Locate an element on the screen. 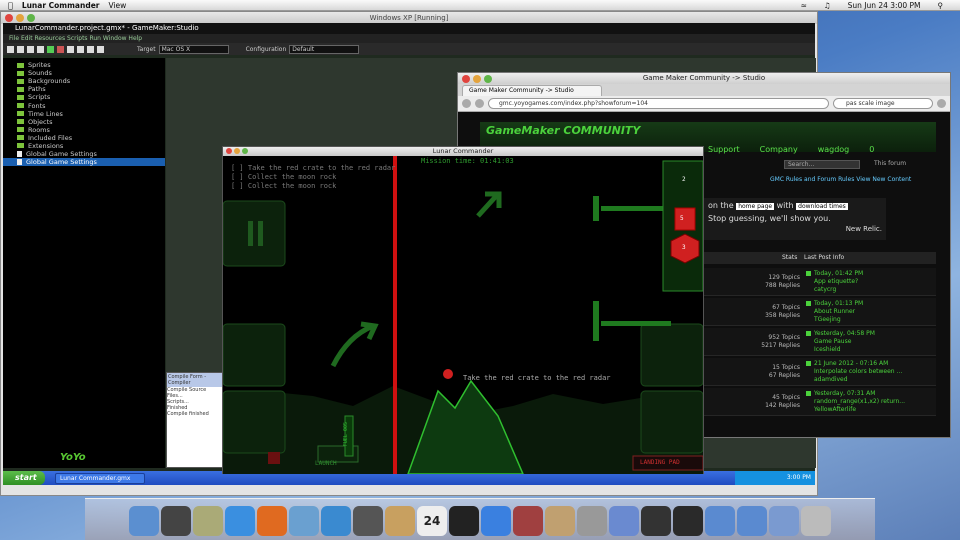 The height and width of the screenshot is (540, 960). sprite-icon is located at coordinates (80, 49).